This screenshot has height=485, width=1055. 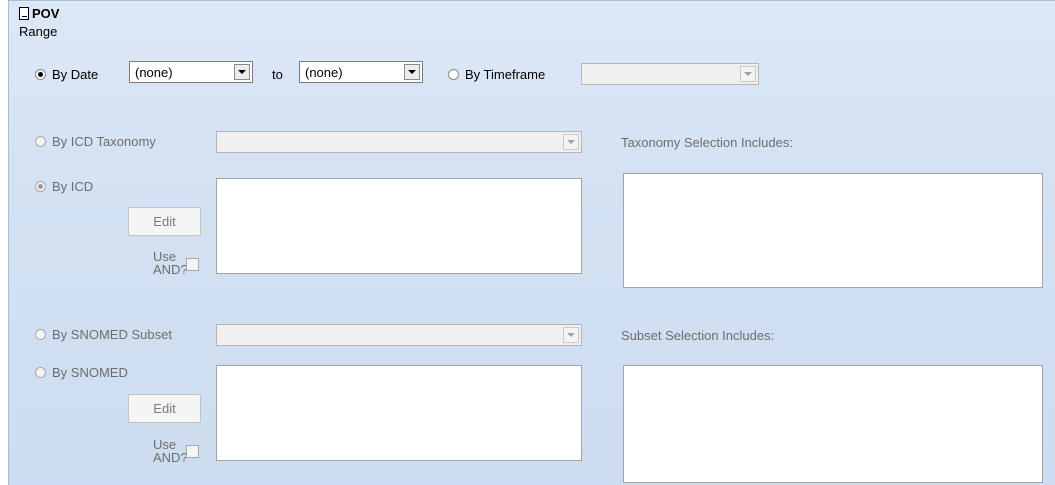 I want to click on by-snomed-radio: By SNOMED, so click(x=81, y=372).